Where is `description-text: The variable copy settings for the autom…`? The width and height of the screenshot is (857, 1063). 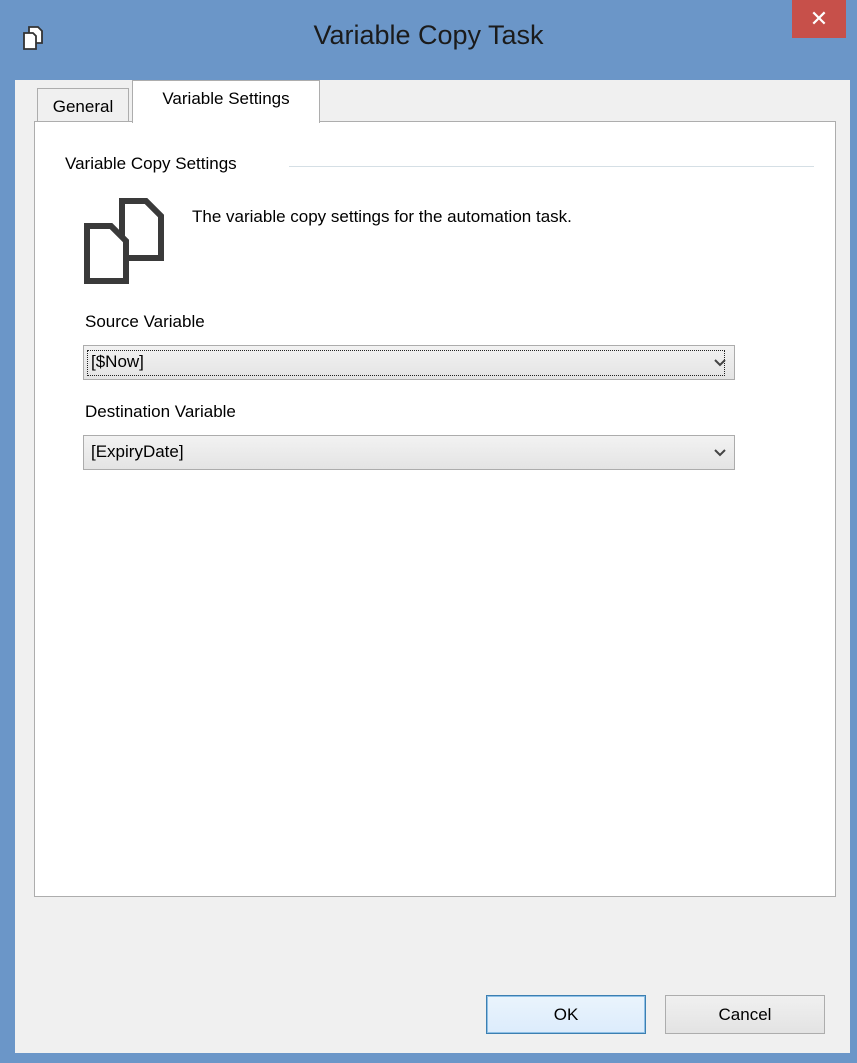 description-text: The variable copy settings for the autom… is located at coordinates (382, 216).